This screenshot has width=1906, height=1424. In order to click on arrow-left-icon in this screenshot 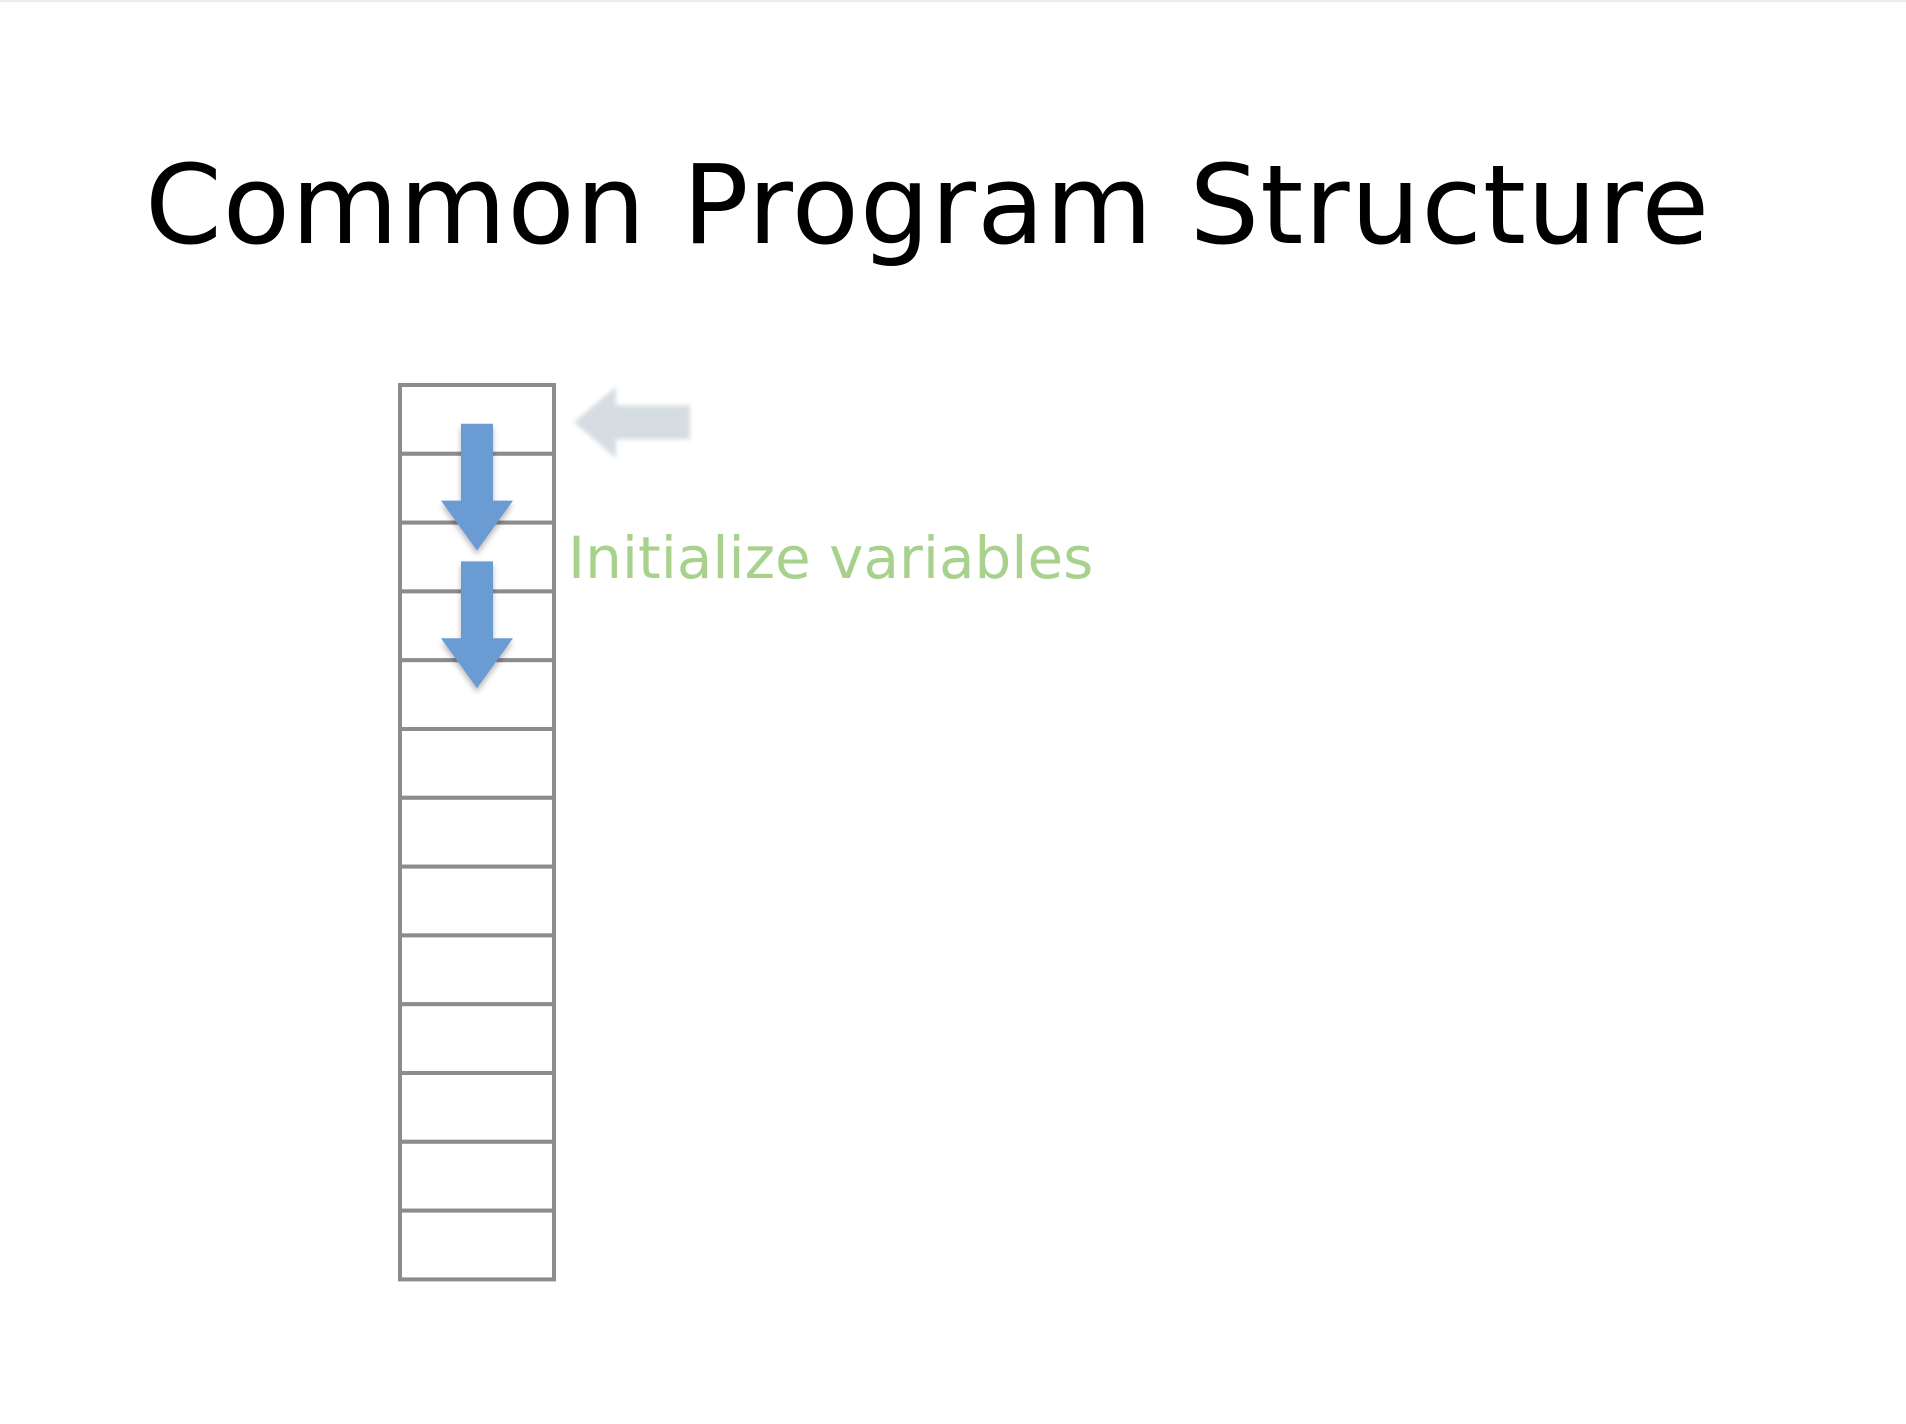, I will do `click(632, 422)`.